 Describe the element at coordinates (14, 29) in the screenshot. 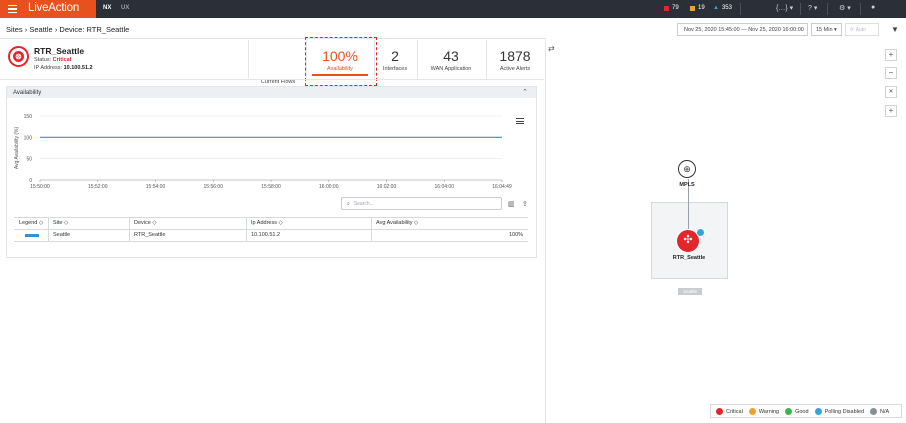

I see `breadcrumb-sites: Sites` at that location.